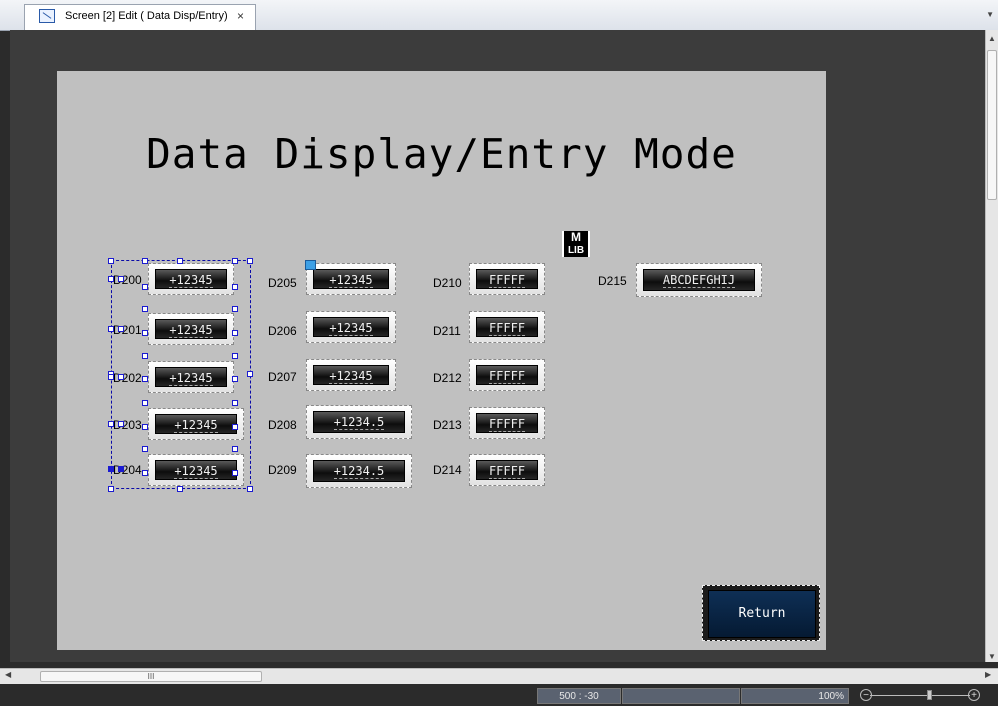  Describe the element at coordinates (991, 346) in the screenshot. I see `vertical-scrollbar: ▲ ▼` at that location.